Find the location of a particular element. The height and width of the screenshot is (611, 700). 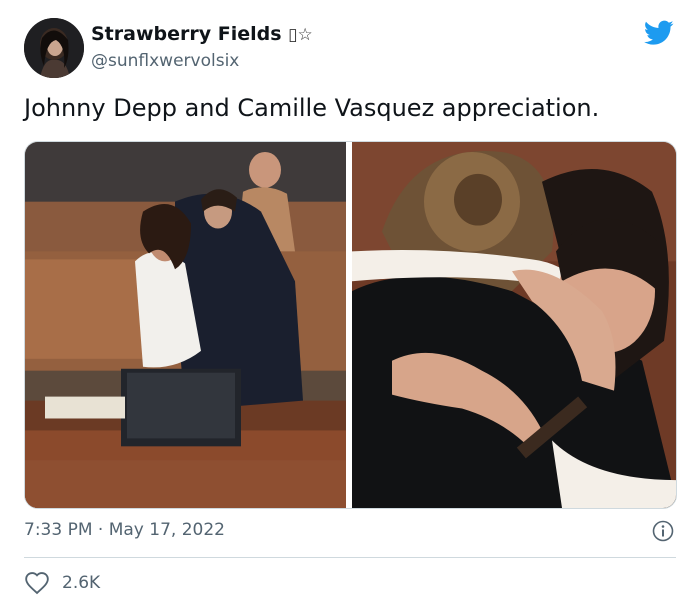

like-action: 2.6K is located at coordinates (62, 583).